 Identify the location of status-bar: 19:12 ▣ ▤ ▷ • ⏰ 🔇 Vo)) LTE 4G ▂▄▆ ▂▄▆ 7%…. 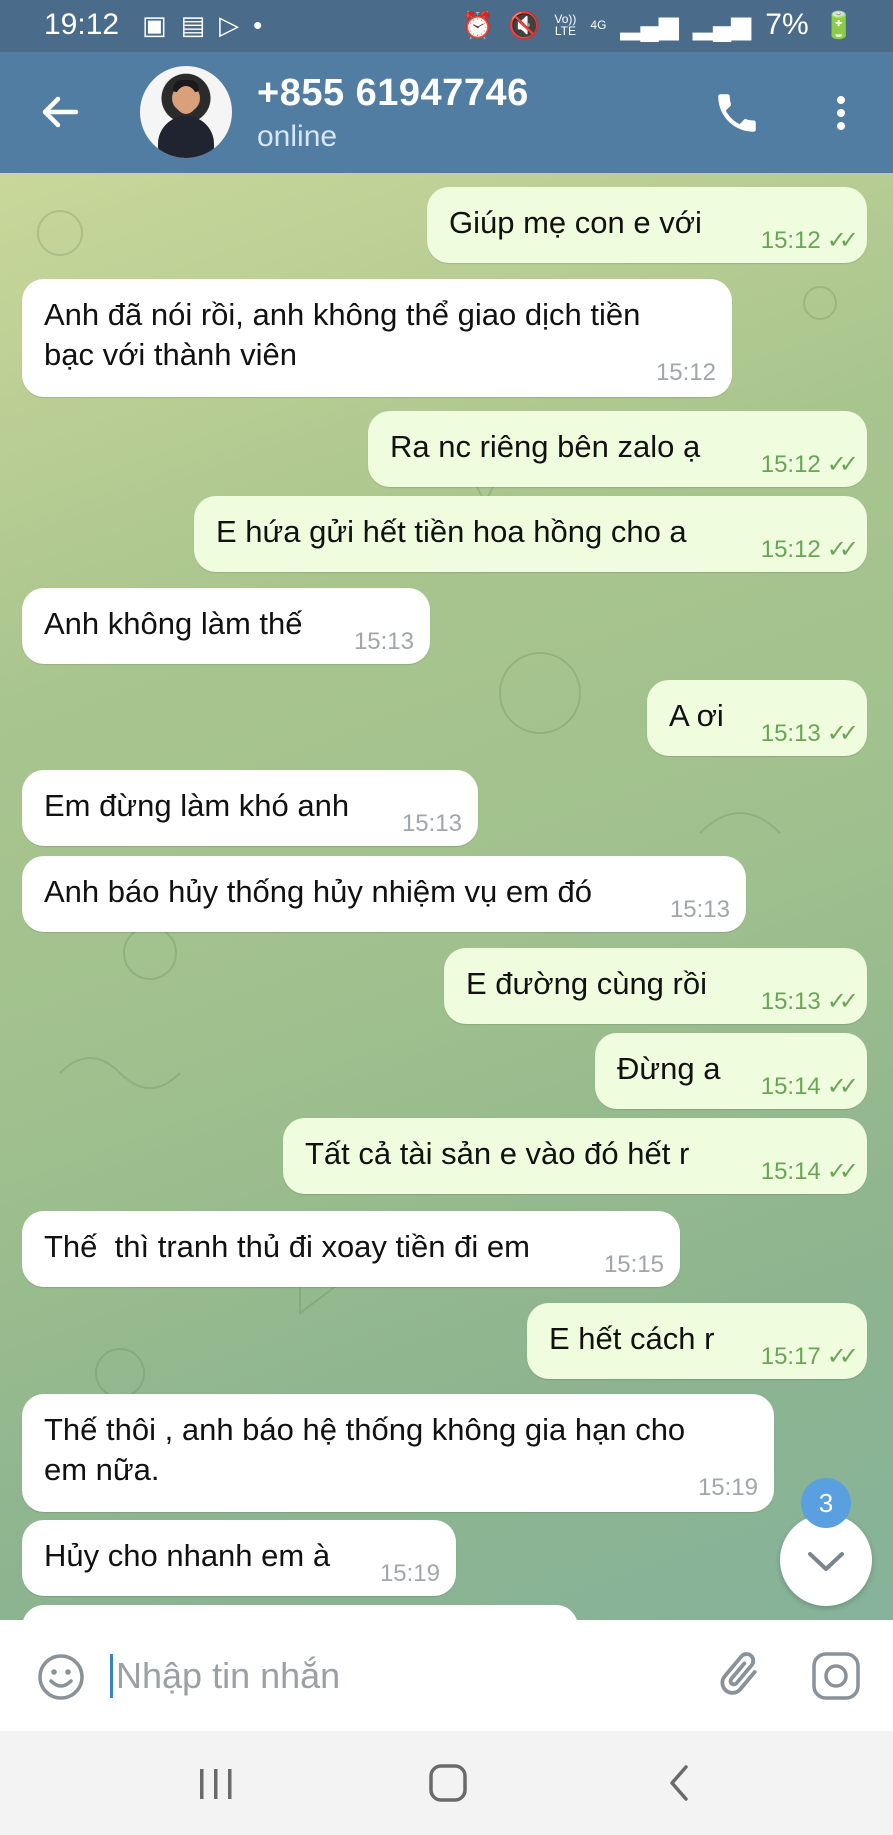
(446, 26).